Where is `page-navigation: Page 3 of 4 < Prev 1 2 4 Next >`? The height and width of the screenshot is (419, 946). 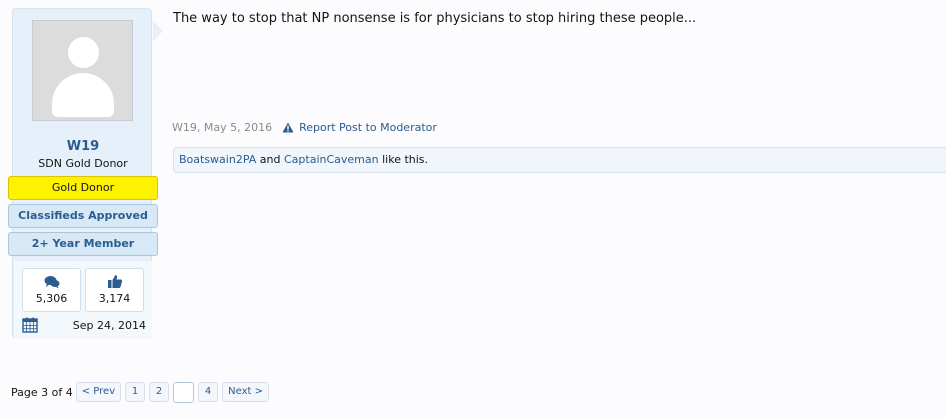
page-navigation: Page 3 of 4 < Prev 1 2 4 Next > is located at coordinates (142, 392).